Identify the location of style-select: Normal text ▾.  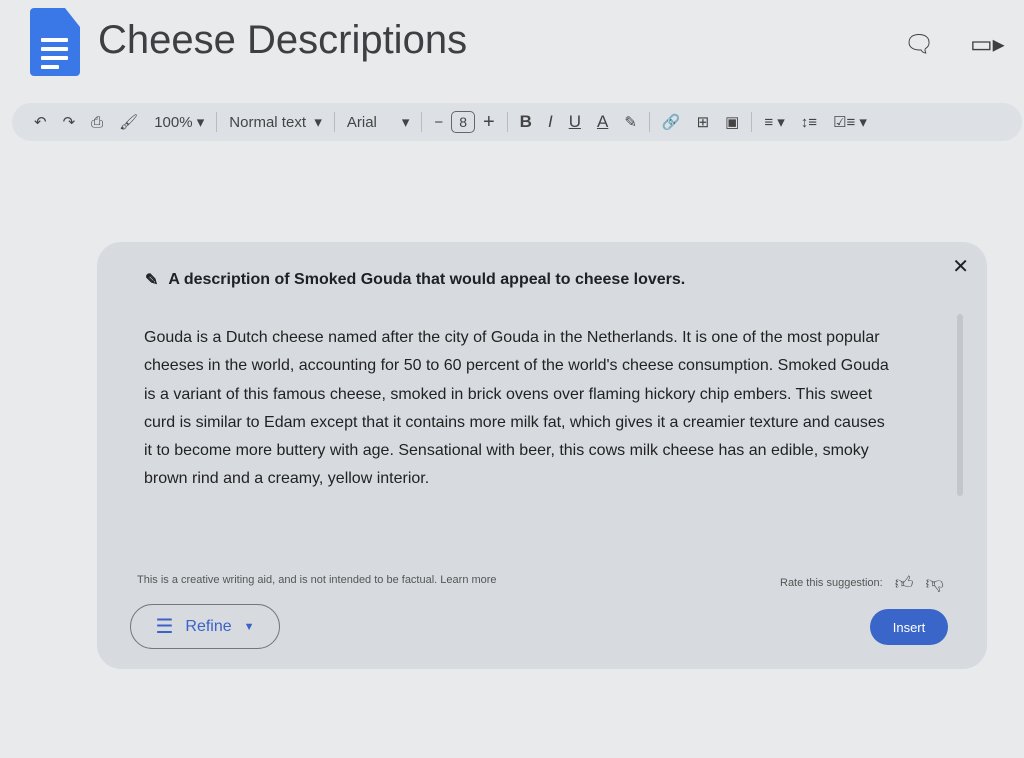
(275, 122).